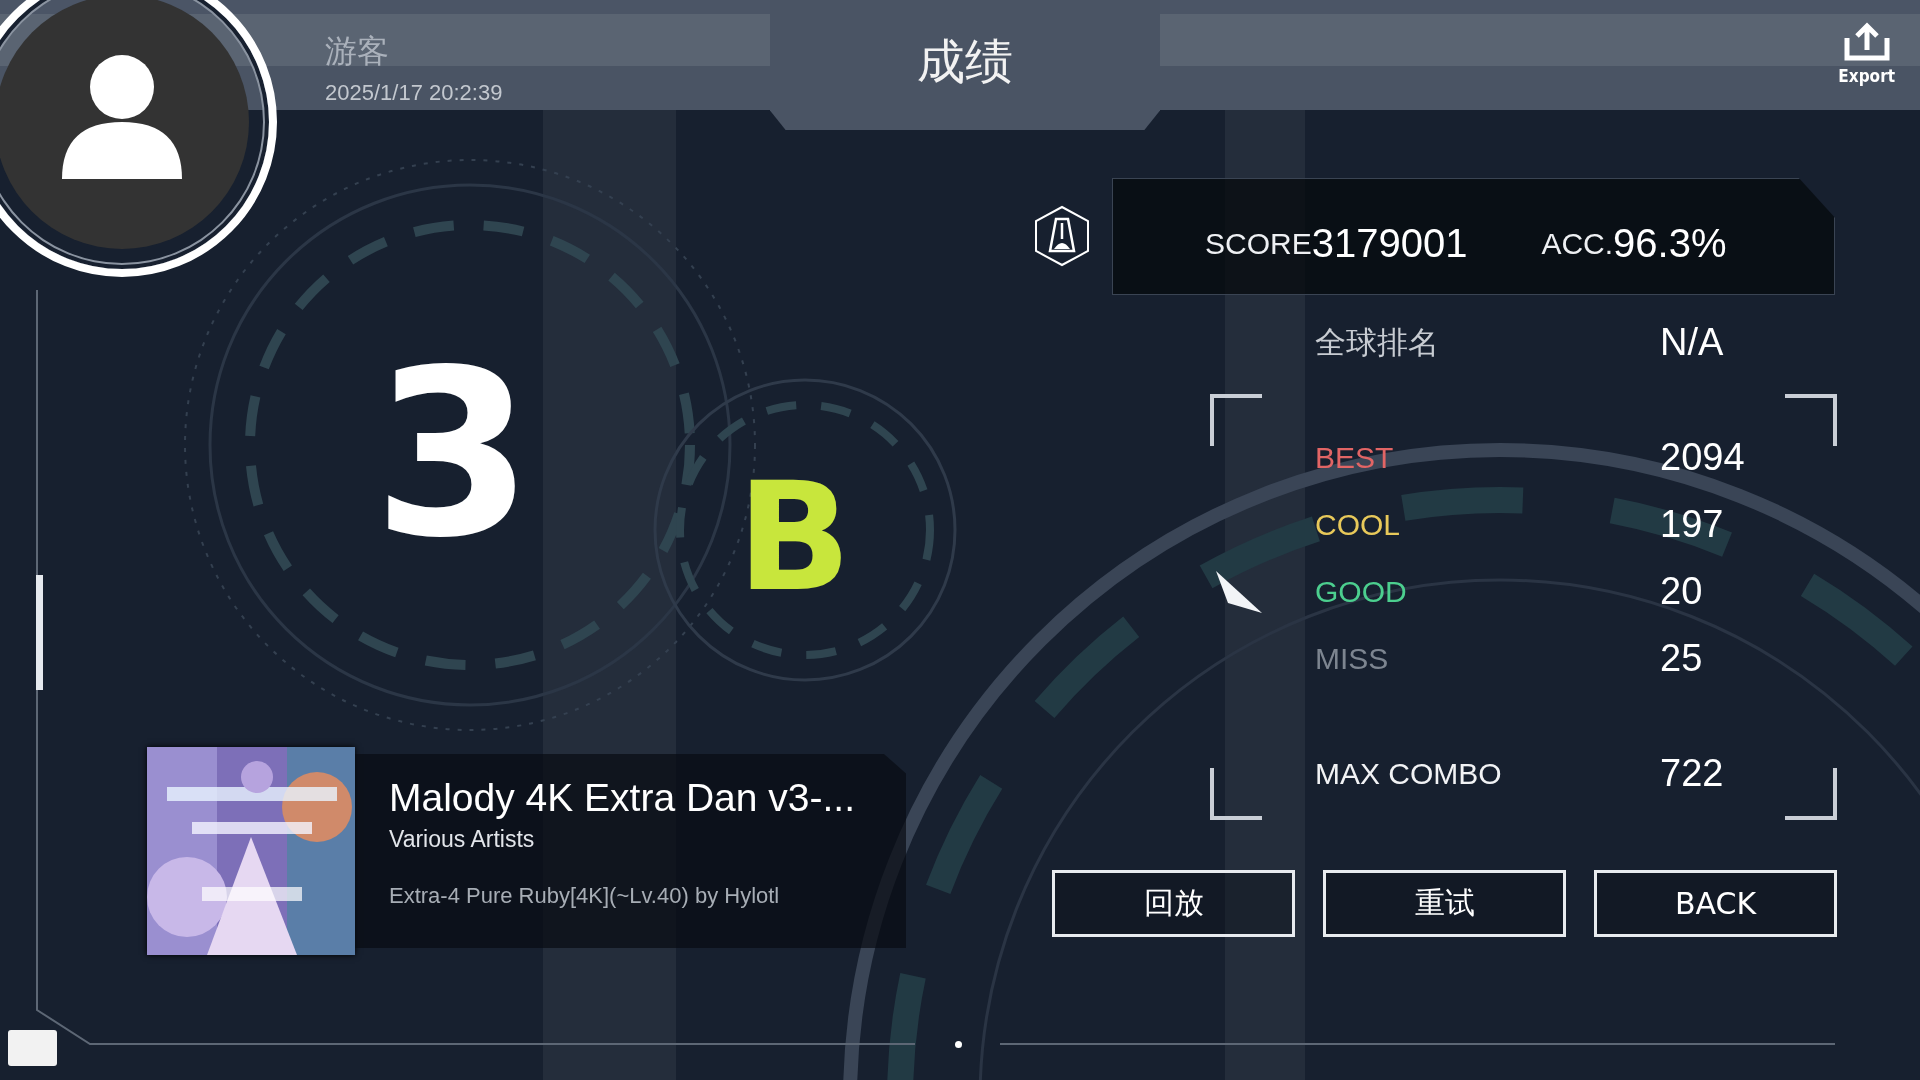 This screenshot has height=1080, width=1920. I want to click on export-button: Export, so click(1866, 54).